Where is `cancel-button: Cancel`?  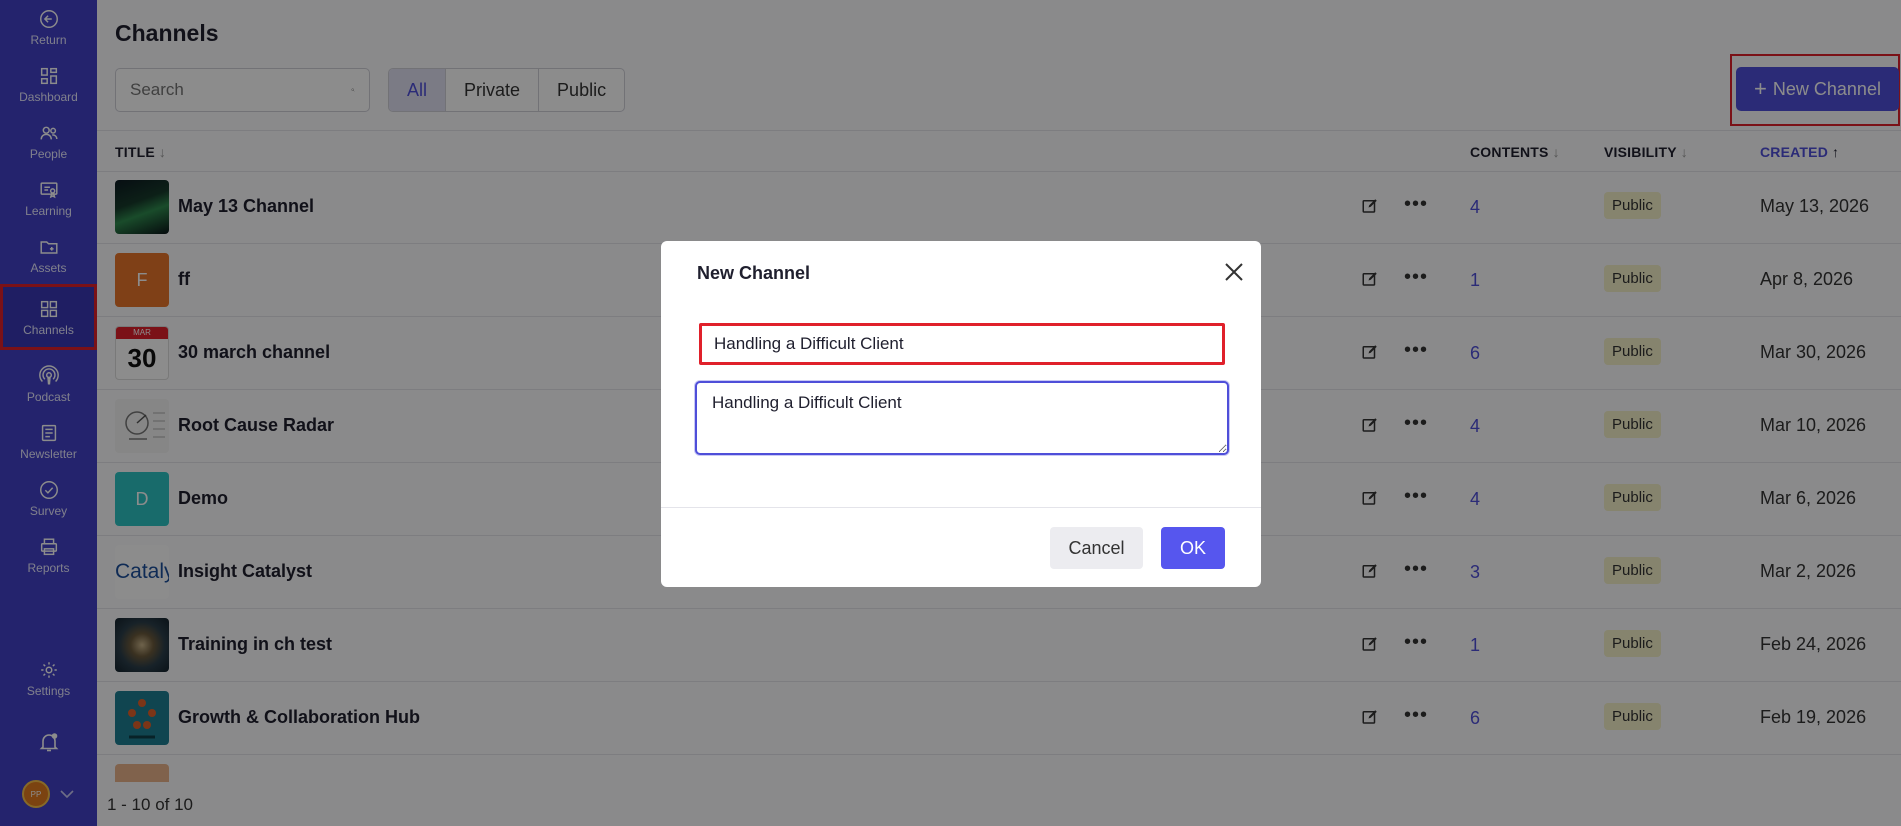
cancel-button: Cancel is located at coordinates (1096, 548).